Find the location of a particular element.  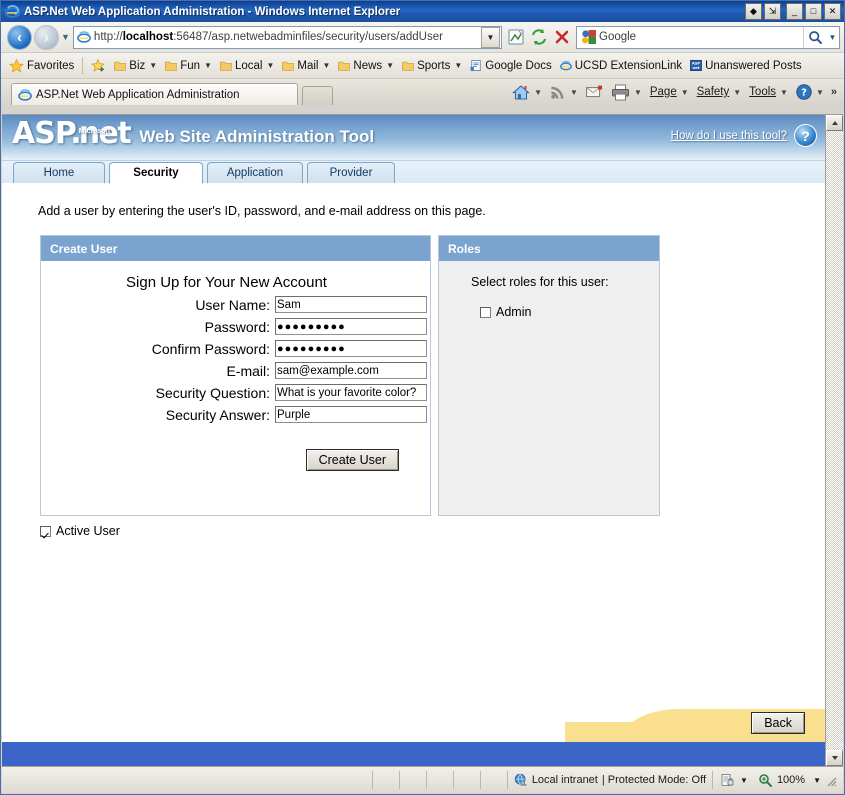

how-do-i-use-this-tool-link: How do I use this tool? is located at coordinates (729, 136).